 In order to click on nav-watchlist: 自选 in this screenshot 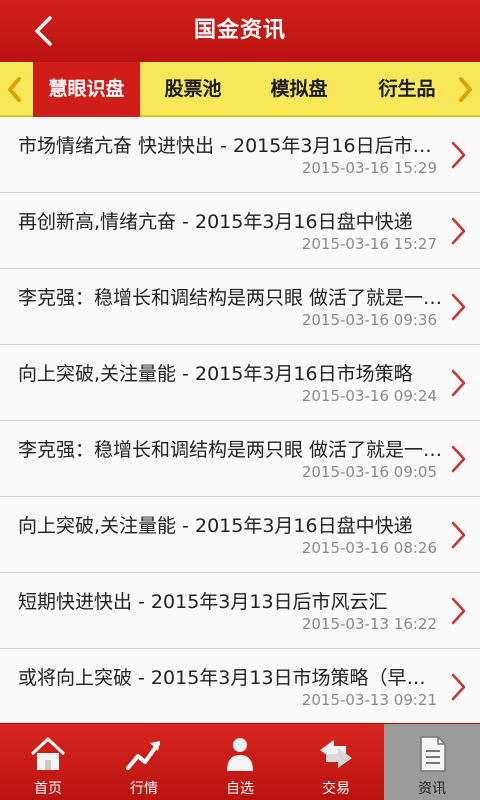, I will do `click(240, 762)`.